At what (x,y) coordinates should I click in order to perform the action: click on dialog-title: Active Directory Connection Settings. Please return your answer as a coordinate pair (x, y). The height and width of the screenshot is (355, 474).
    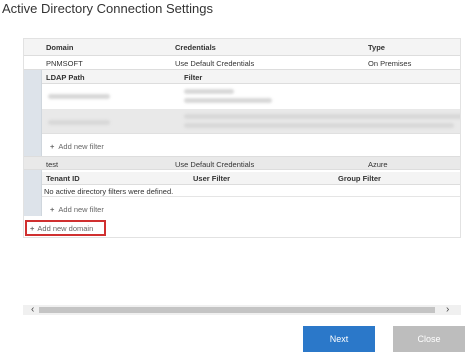
    Looking at the image, I should click on (107, 8).